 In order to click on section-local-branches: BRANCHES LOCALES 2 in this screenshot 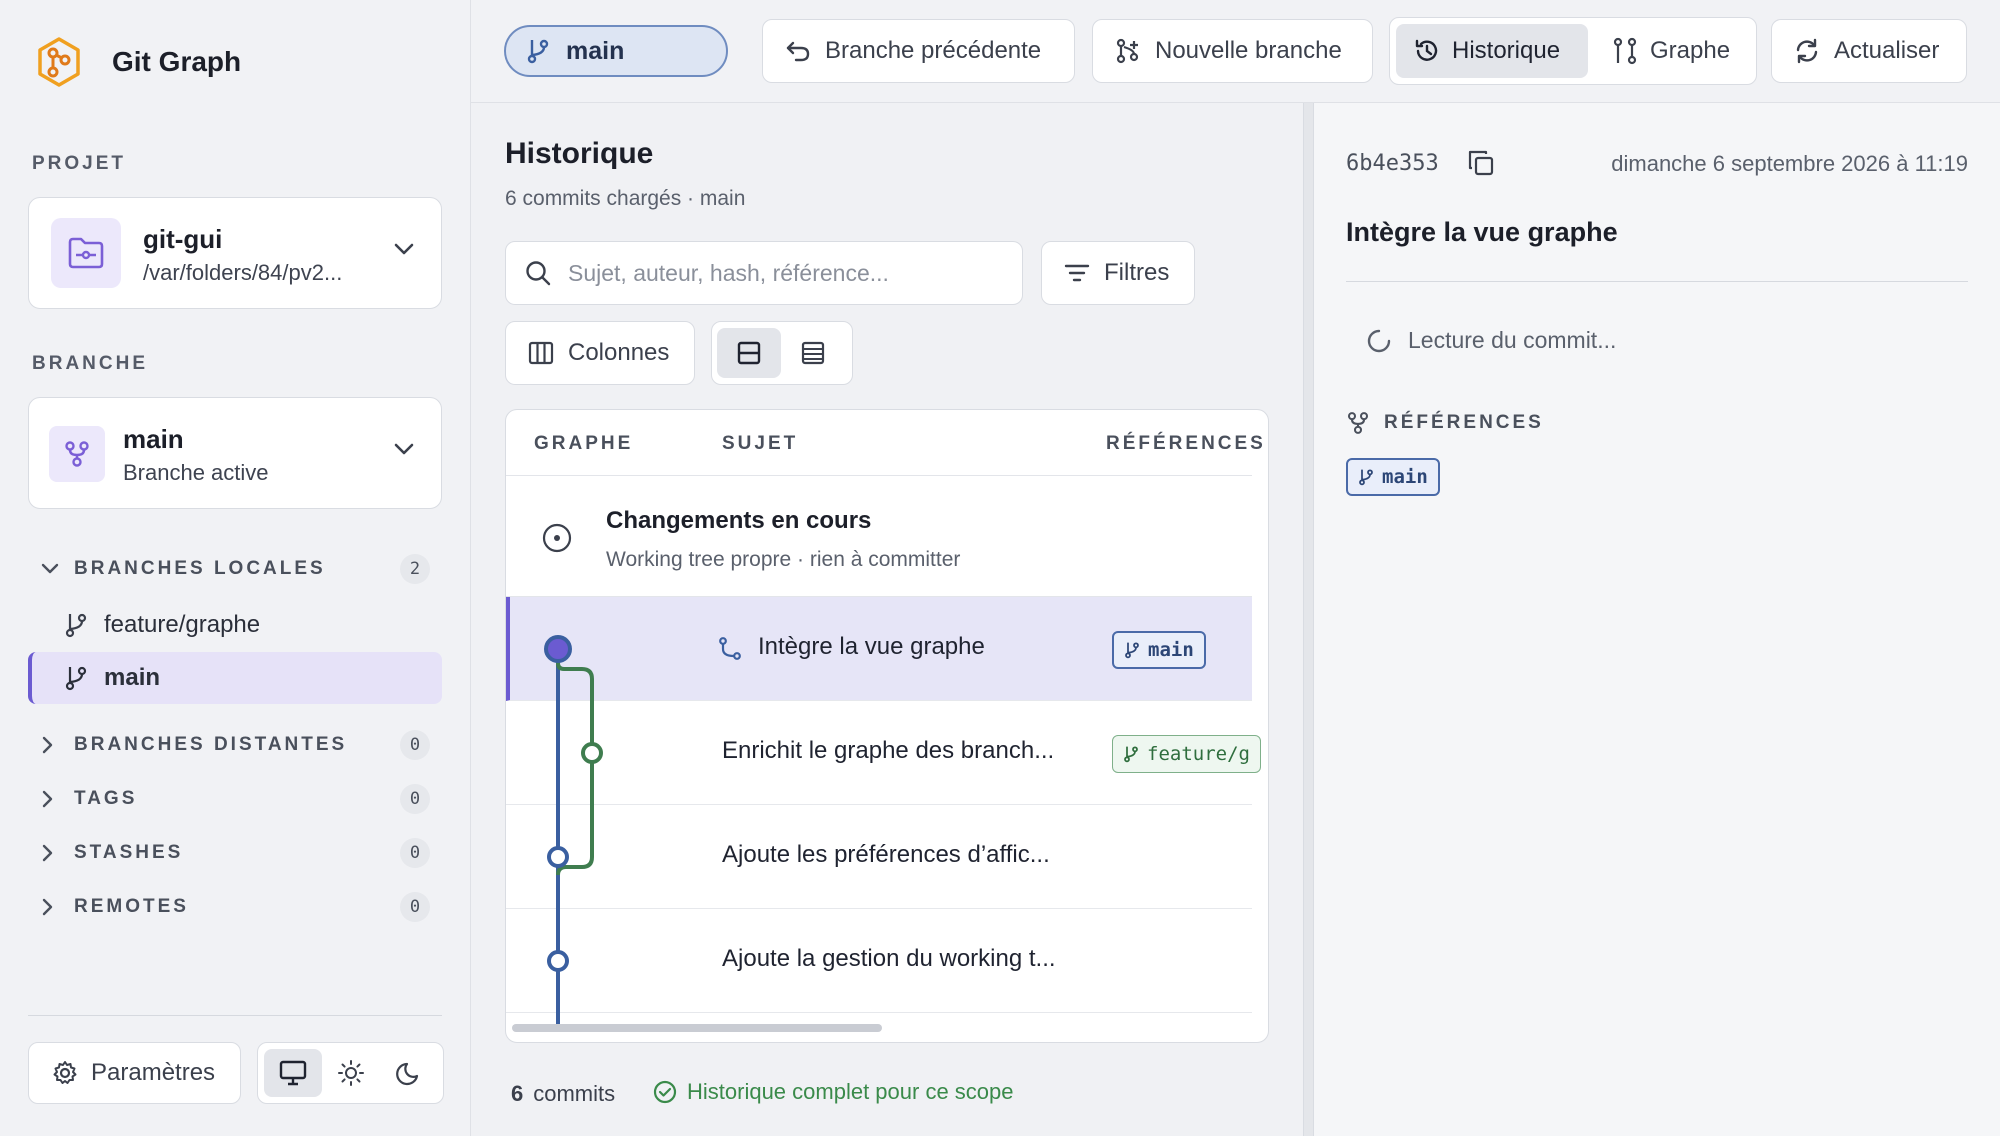, I will do `click(235, 569)`.